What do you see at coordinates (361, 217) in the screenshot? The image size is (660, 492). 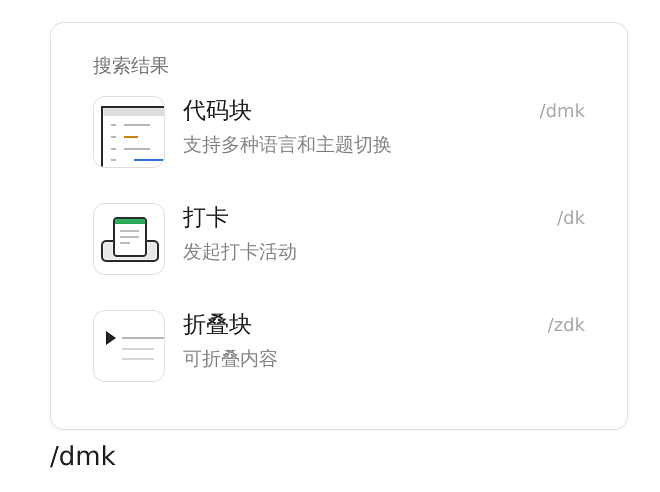 I see `result-title: 打卡` at bounding box center [361, 217].